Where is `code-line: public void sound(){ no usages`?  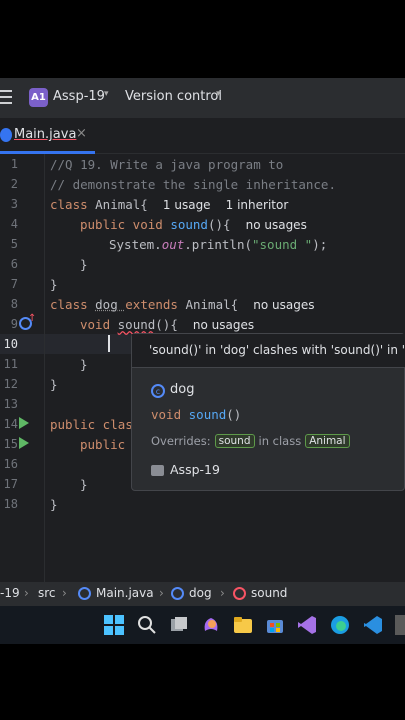
code-line: public void sound(){ no usages is located at coordinates (193, 224).